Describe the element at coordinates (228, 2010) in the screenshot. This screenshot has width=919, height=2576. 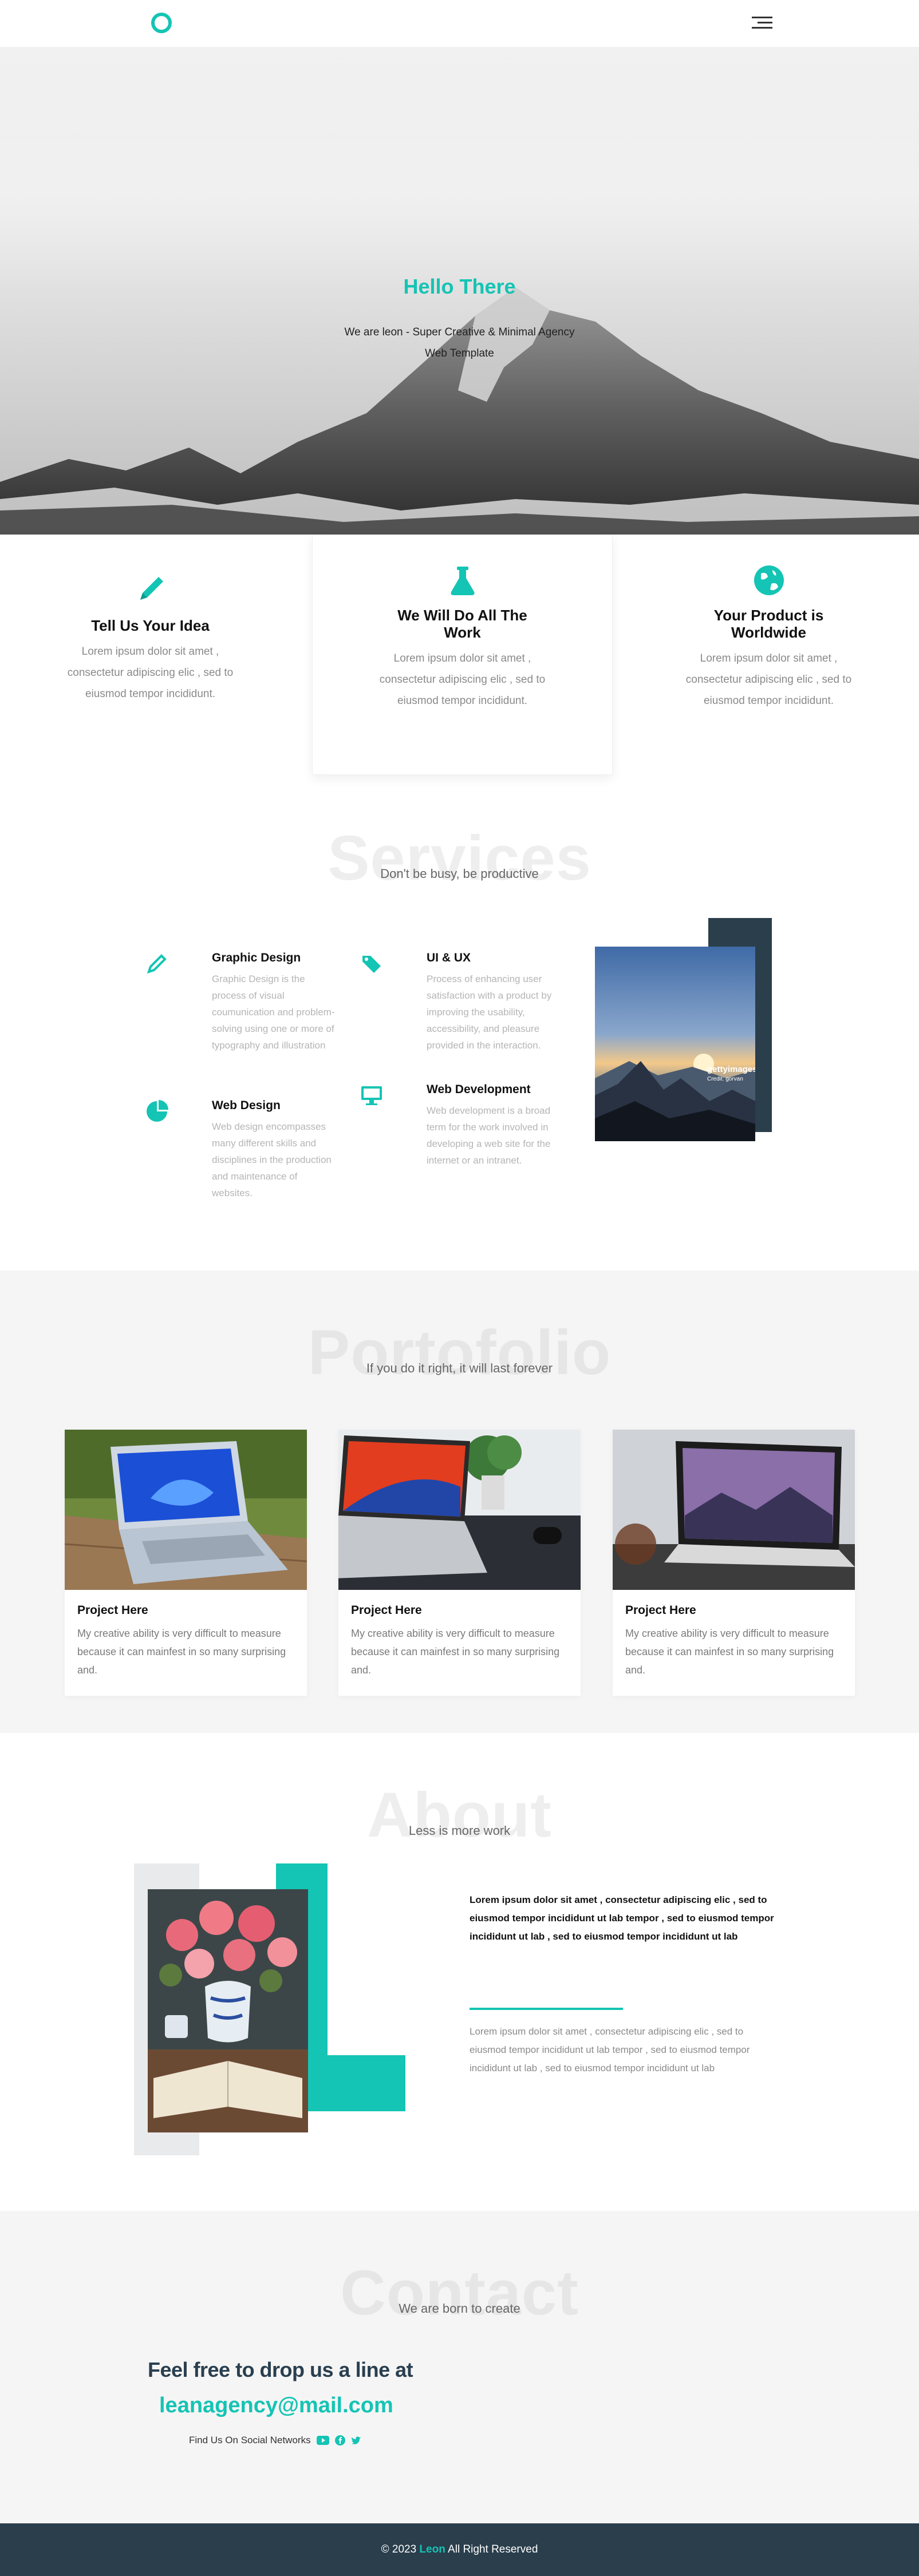
I see `flowers-book-image` at that location.